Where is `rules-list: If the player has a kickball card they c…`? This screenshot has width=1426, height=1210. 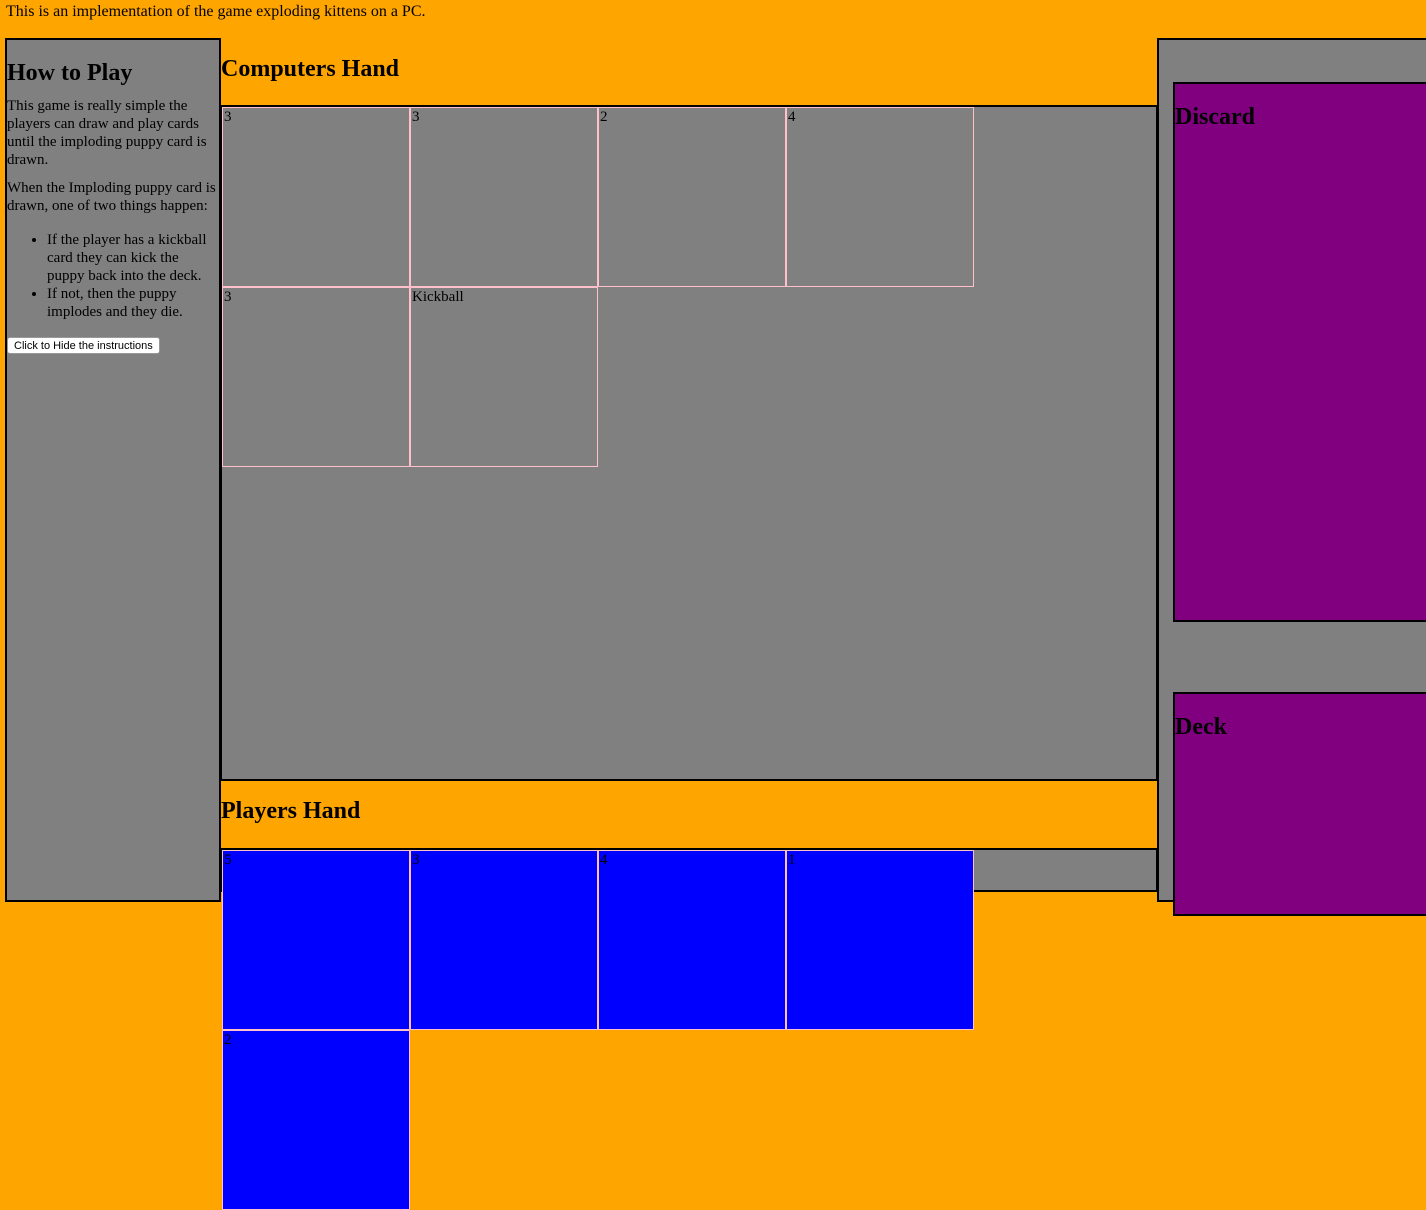 rules-list: If the player has a kickball card they c… is located at coordinates (113, 276).